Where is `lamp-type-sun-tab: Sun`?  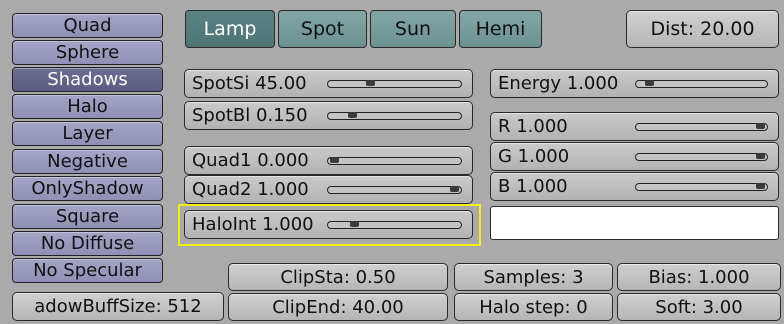
lamp-type-sun-tab: Sun is located at coordinates (413, 29).